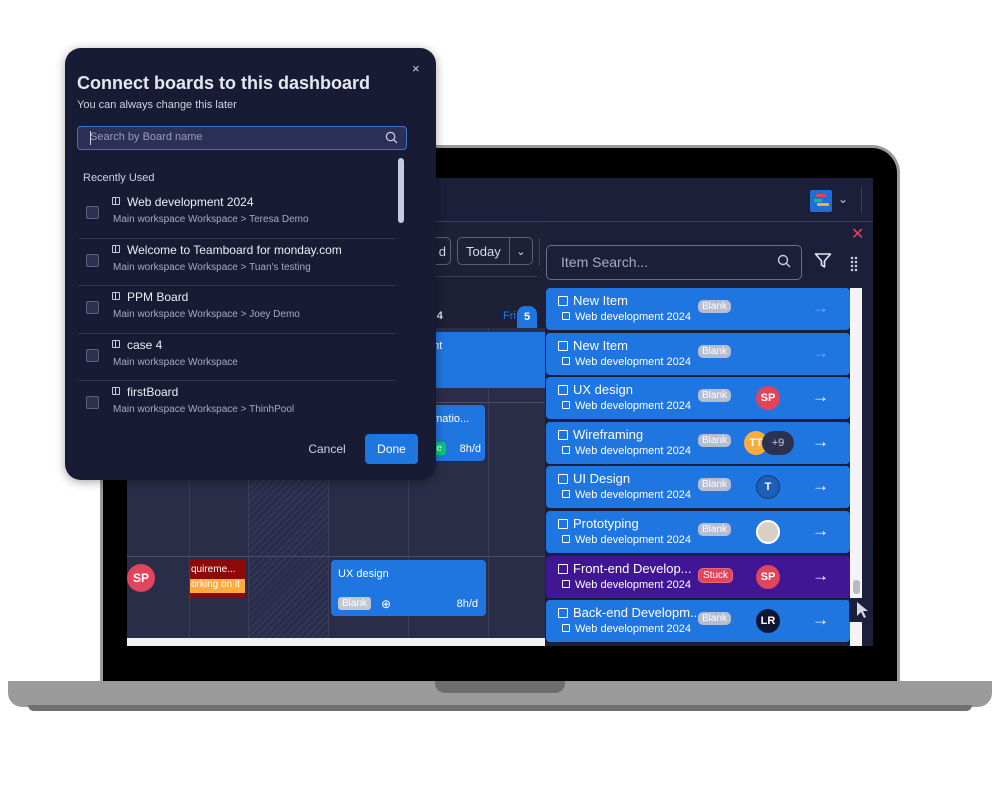 Image resolution: width=1000 pixels, height=788 pixels. What do you see at coordinates (408, 588) in the screenshot?
I see `calendar-task-ux-design: UX design Blank ⊕ 8h/d` at bounding box center [408, 588].